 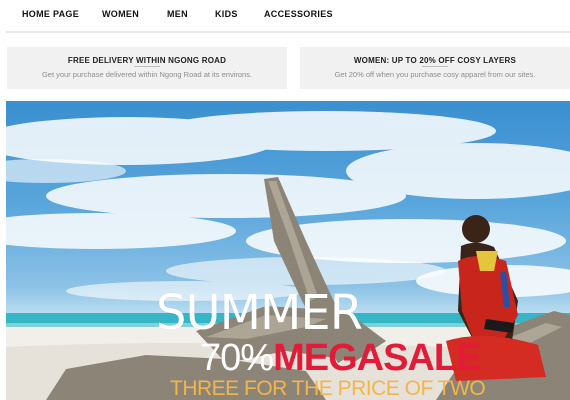 I want to click on hero-discount-percent: 70%, so click(x=237, y=358).